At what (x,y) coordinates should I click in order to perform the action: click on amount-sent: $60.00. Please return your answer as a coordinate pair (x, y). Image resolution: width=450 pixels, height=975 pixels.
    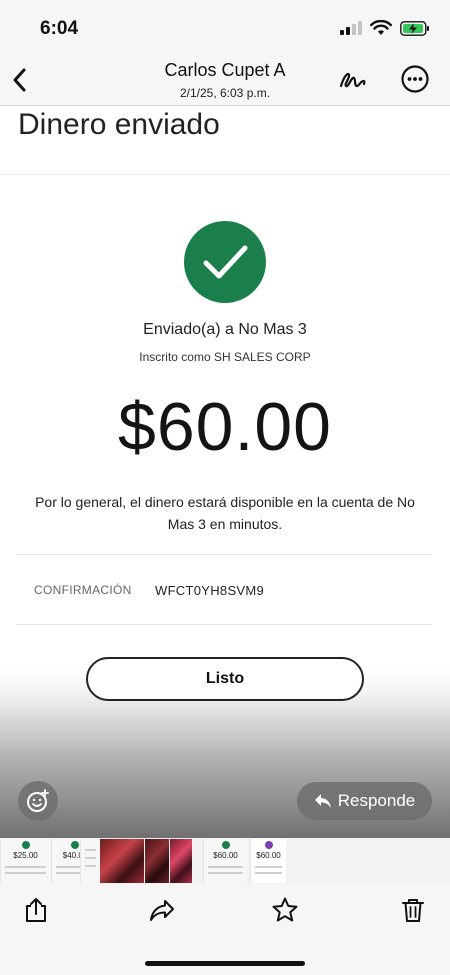
    Looking at the image, I should click on (225, 427).